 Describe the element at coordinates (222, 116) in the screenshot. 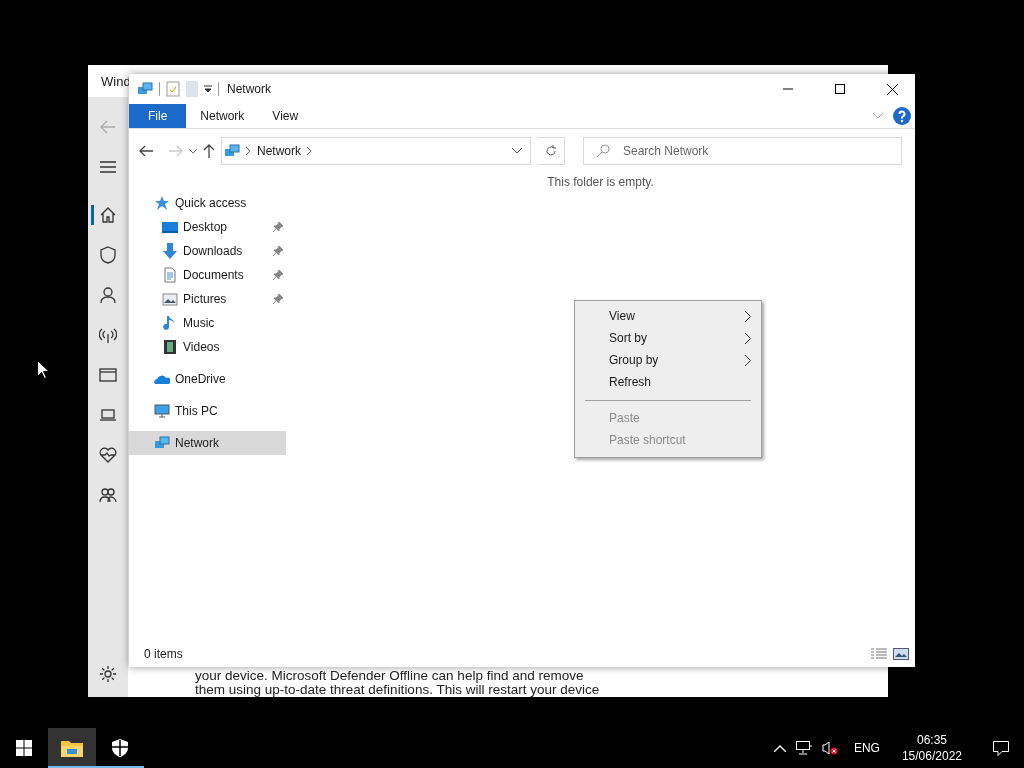

I see `ribbon-tab: Network` at that location.